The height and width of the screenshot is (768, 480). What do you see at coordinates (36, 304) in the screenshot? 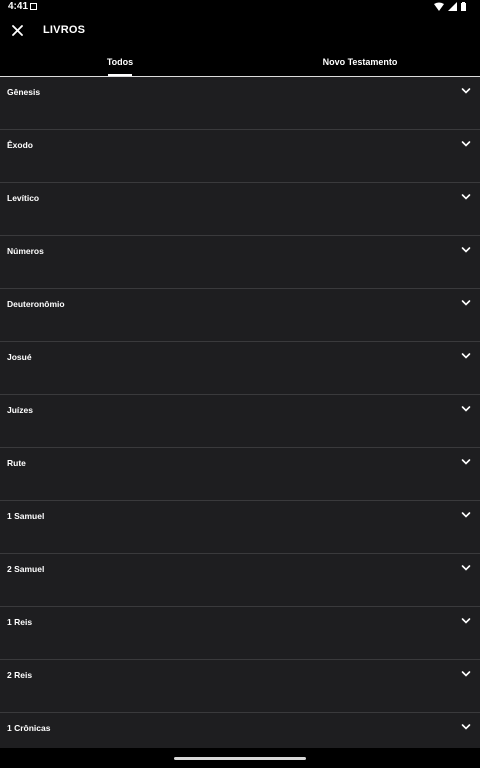
I see `list-item-label: Deuteronômio` at bounding box center [36, 304].